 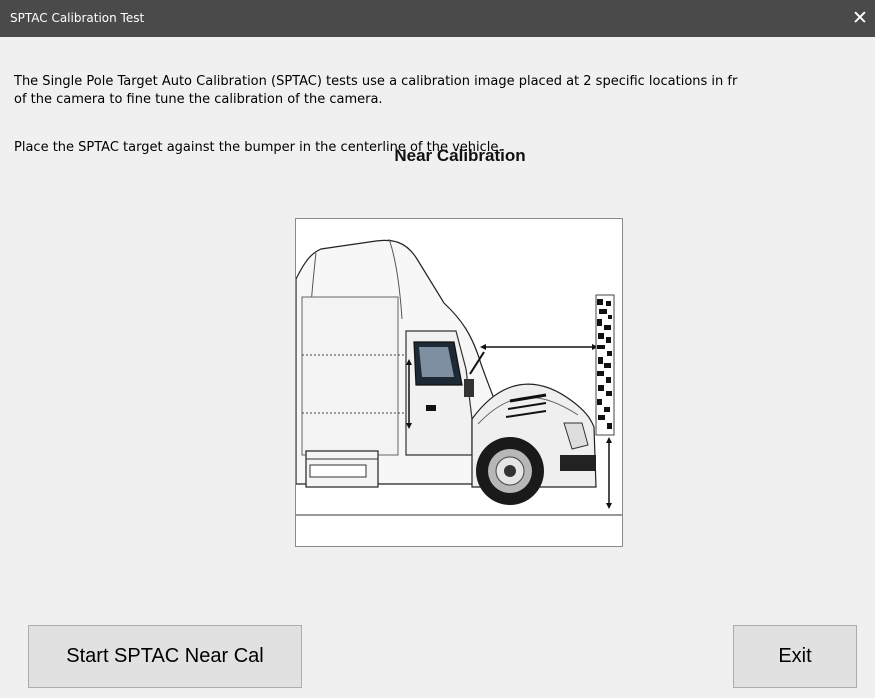 I want to click on window-title: SPTAC Calibration Test, so click(x=77, y=18).